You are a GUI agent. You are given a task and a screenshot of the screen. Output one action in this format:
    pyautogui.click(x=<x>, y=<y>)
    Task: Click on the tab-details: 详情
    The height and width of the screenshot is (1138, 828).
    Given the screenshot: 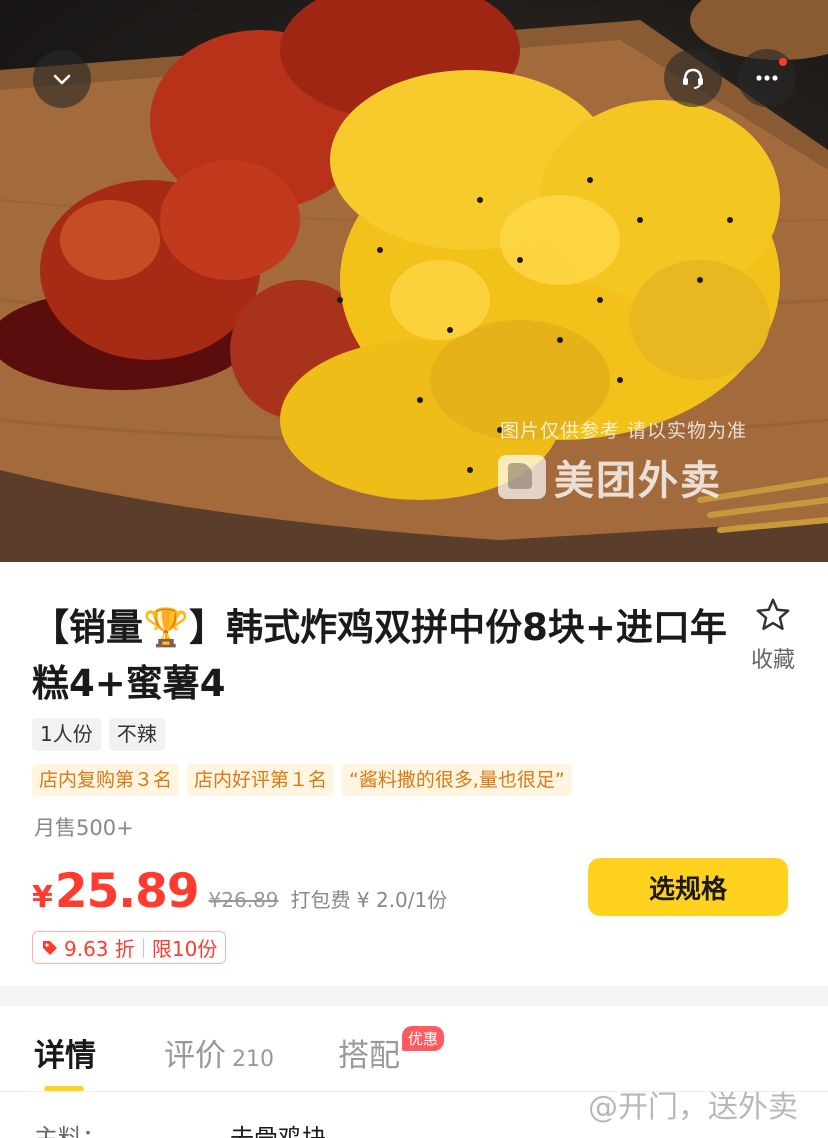 What is the action you would take?
    pyautogui.click(x=65, y=1052)
    